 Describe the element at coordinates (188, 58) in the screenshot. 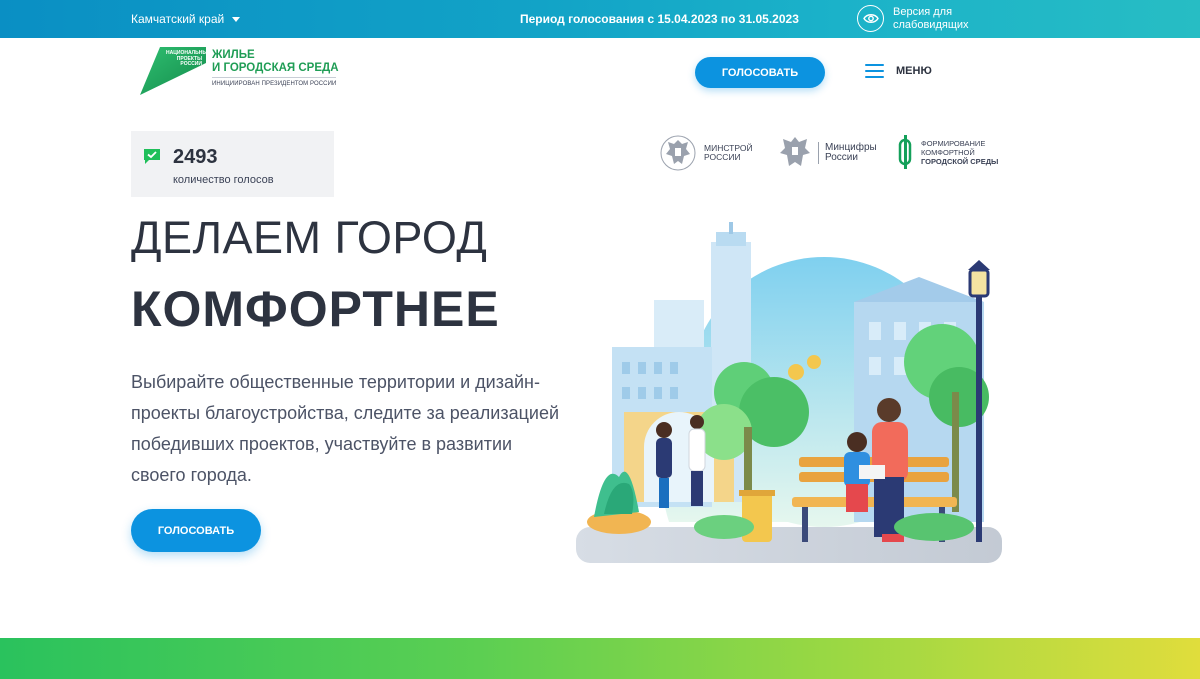

I see `logo-small-text: НАЦИОНАЛЬНЫЕ ПРОЕКТЫ РОССИИ` at that location.